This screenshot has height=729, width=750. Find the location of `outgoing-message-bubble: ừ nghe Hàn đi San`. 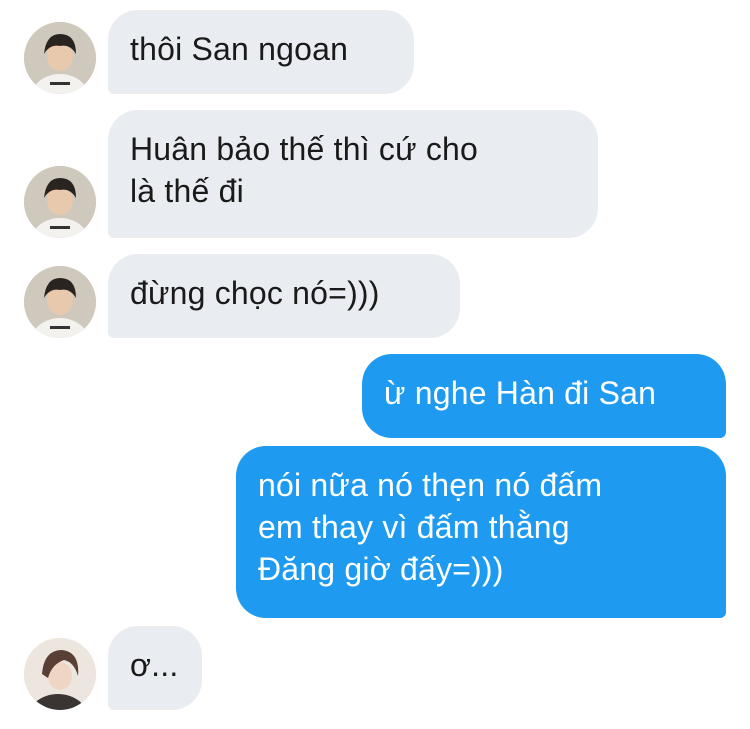

outgoing-message-bubble: ừ nghe Hàn đi San is located at coordinates (544, 396).